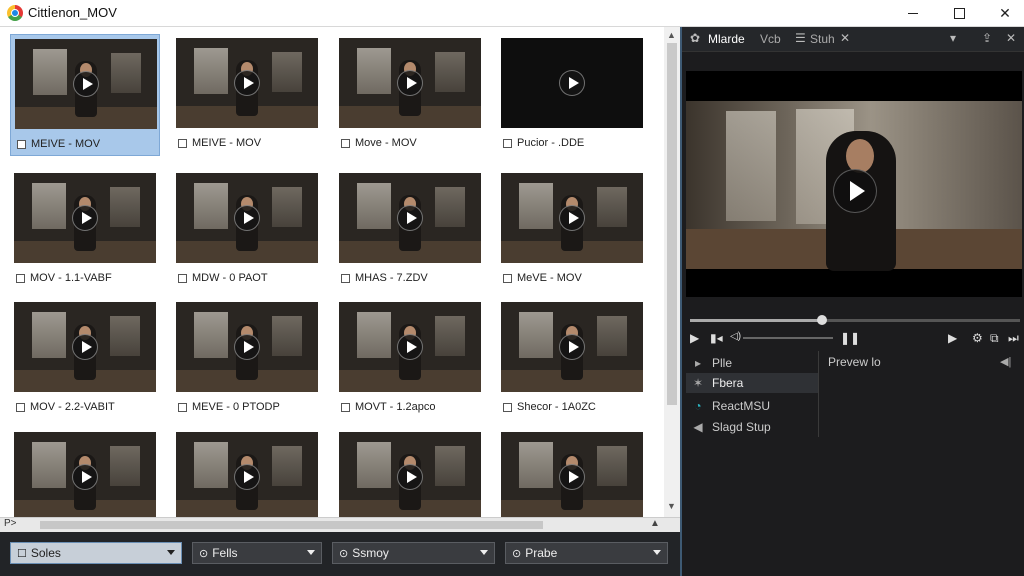  I want to click on video-player, so click(854, 184).